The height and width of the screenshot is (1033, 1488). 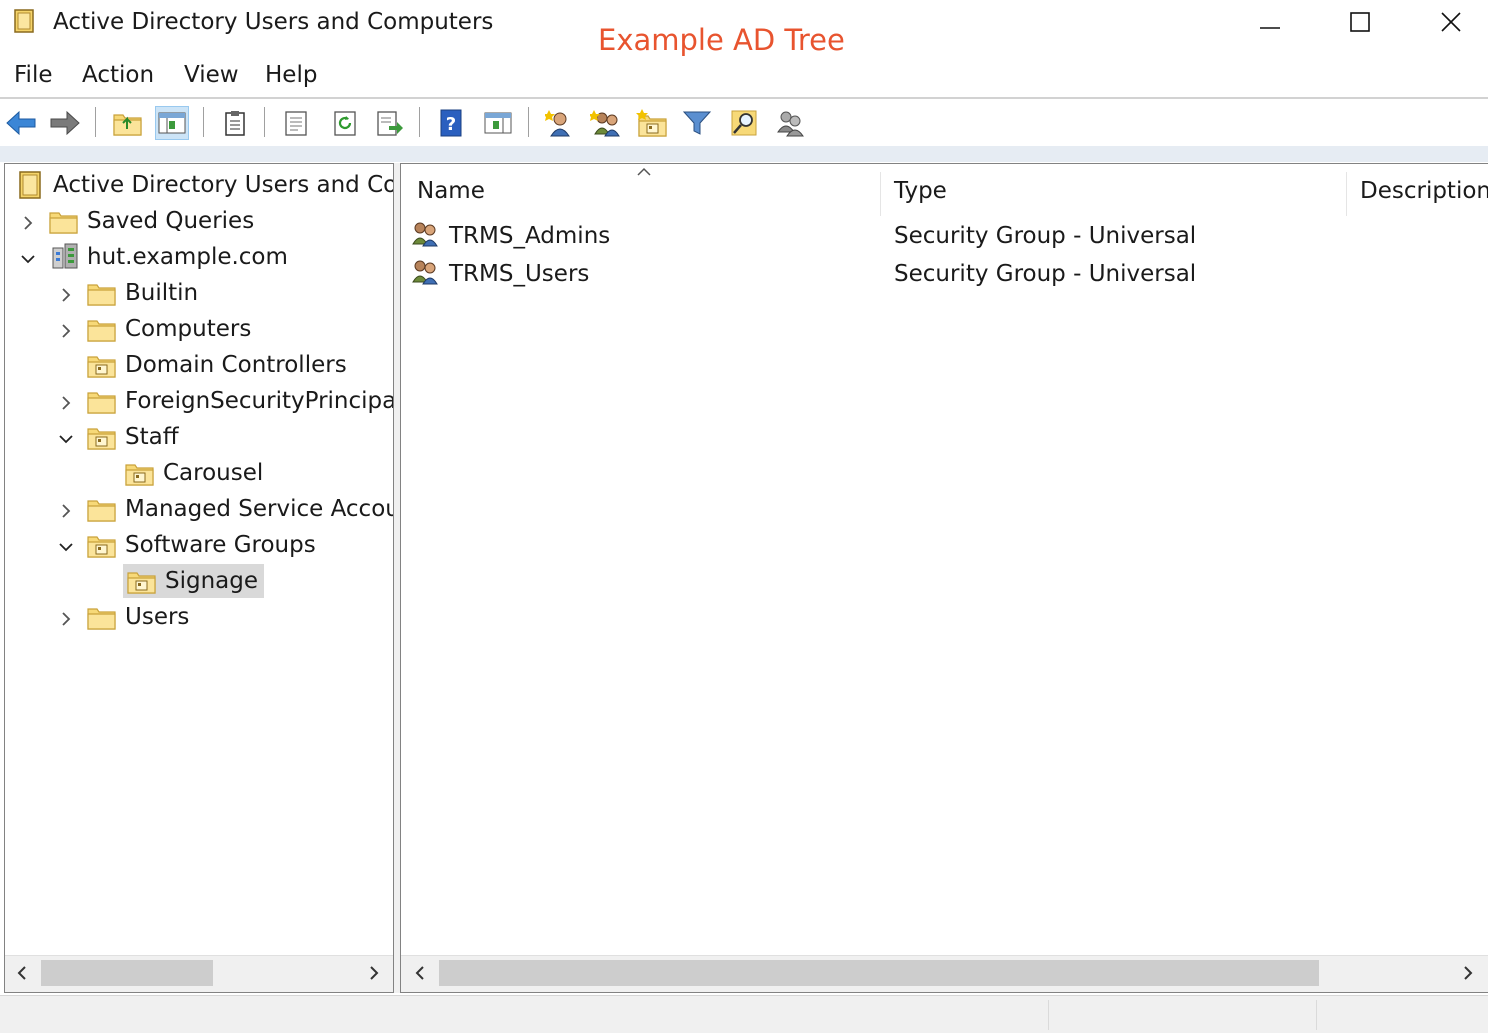 I want to click on tree-item-builtin: Builtin, so click(x=145, y=293).